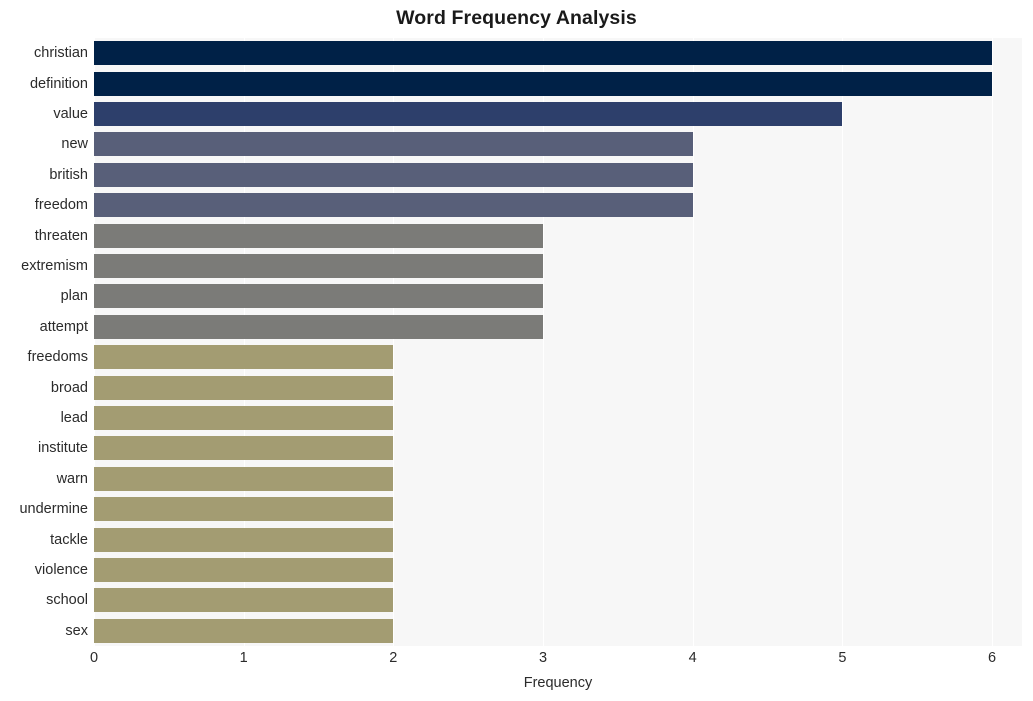 The image size is (1033, 701). Describe the element at coordinates (76, 630) in the screenshot. I see `y-tick-sex: sex` at that location.